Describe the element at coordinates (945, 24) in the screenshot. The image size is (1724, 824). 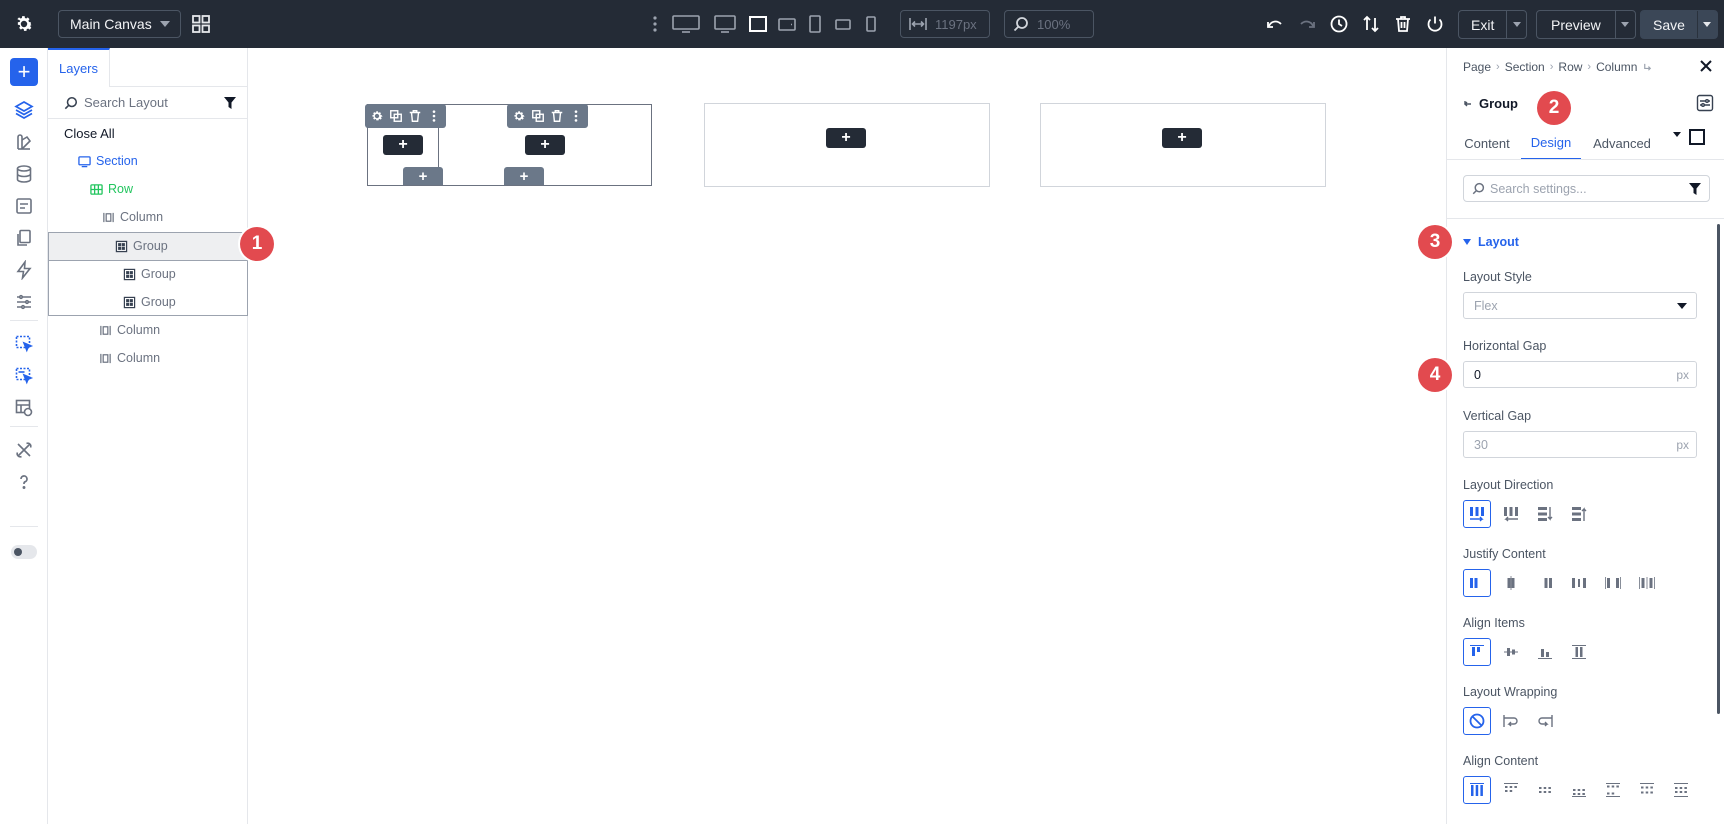
I see `canvas-width-field: 1197px` at that location.